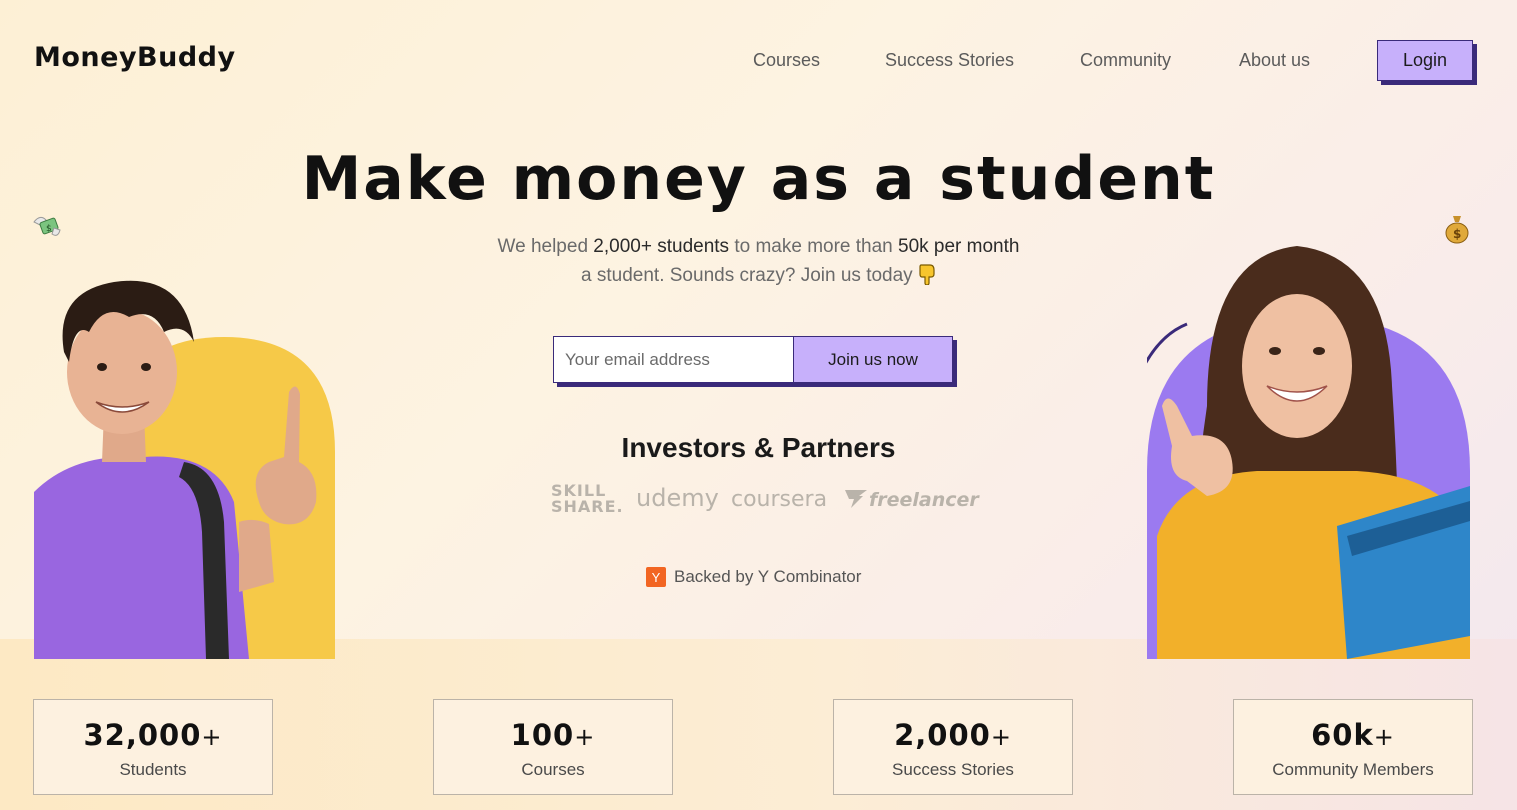 The height and width of the screenshot is (810, 1517). I want to click on yc-badge-icon: Y, so click(656, 577).